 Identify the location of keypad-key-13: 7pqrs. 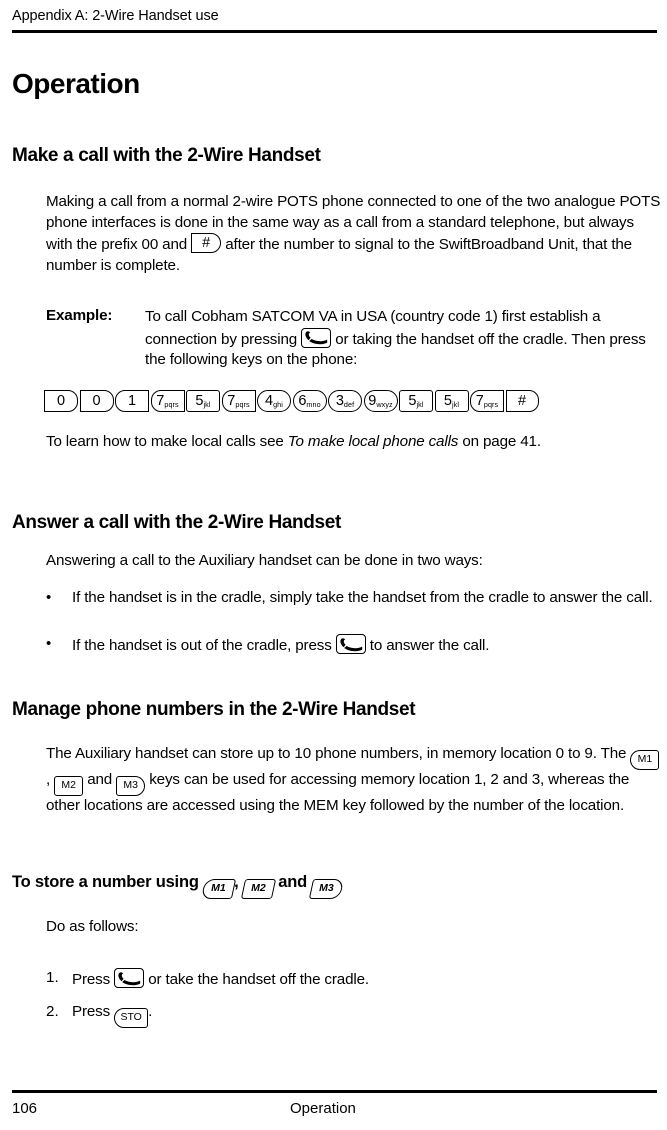
(487, 401).